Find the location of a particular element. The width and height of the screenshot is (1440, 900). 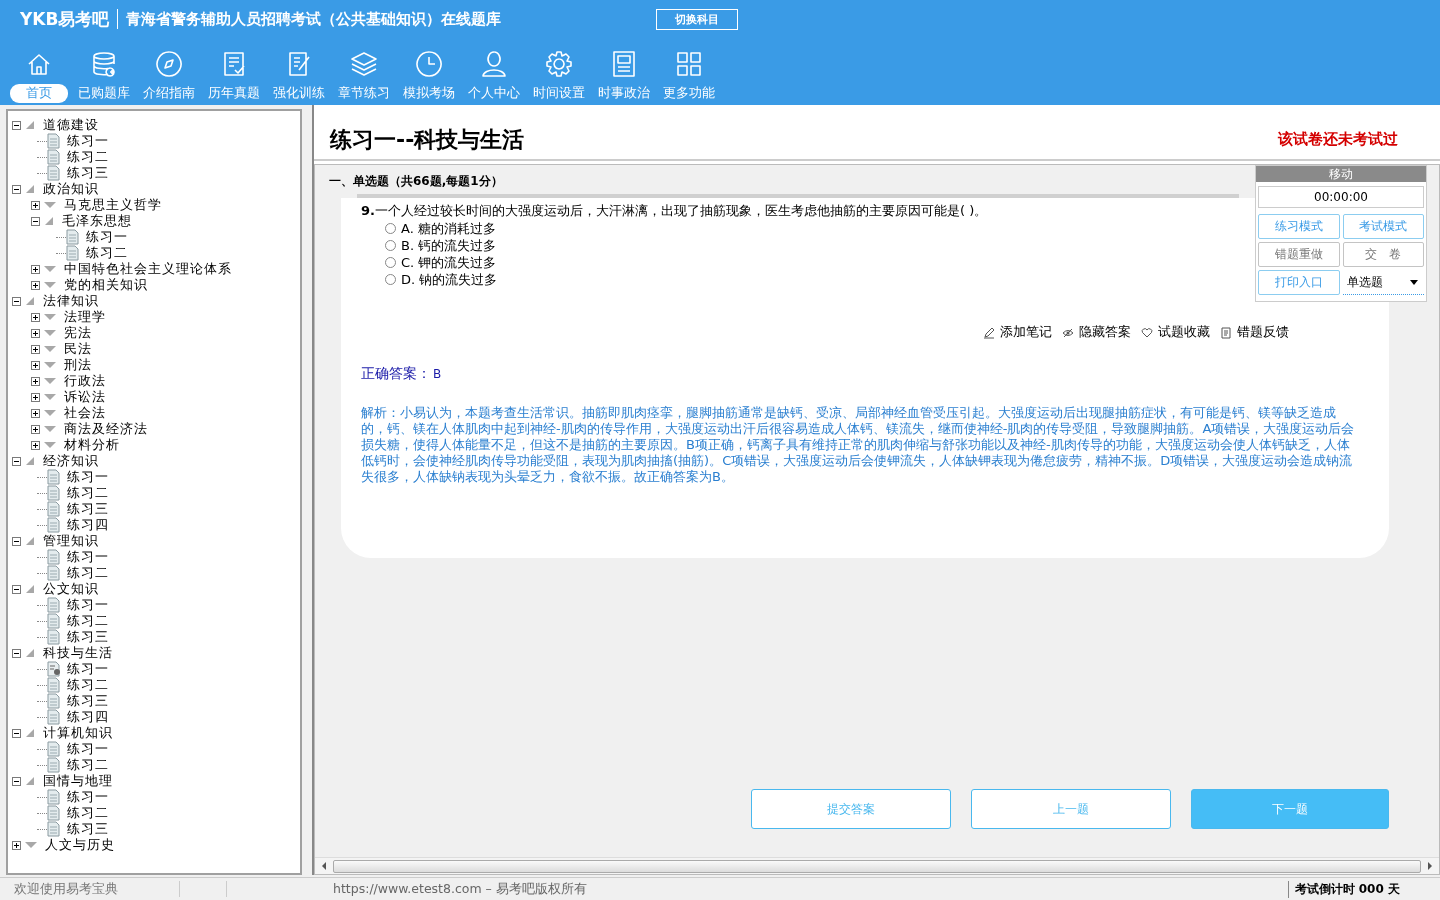

tree-item: 毛泽东思想 is located at coordinates (97, 221).